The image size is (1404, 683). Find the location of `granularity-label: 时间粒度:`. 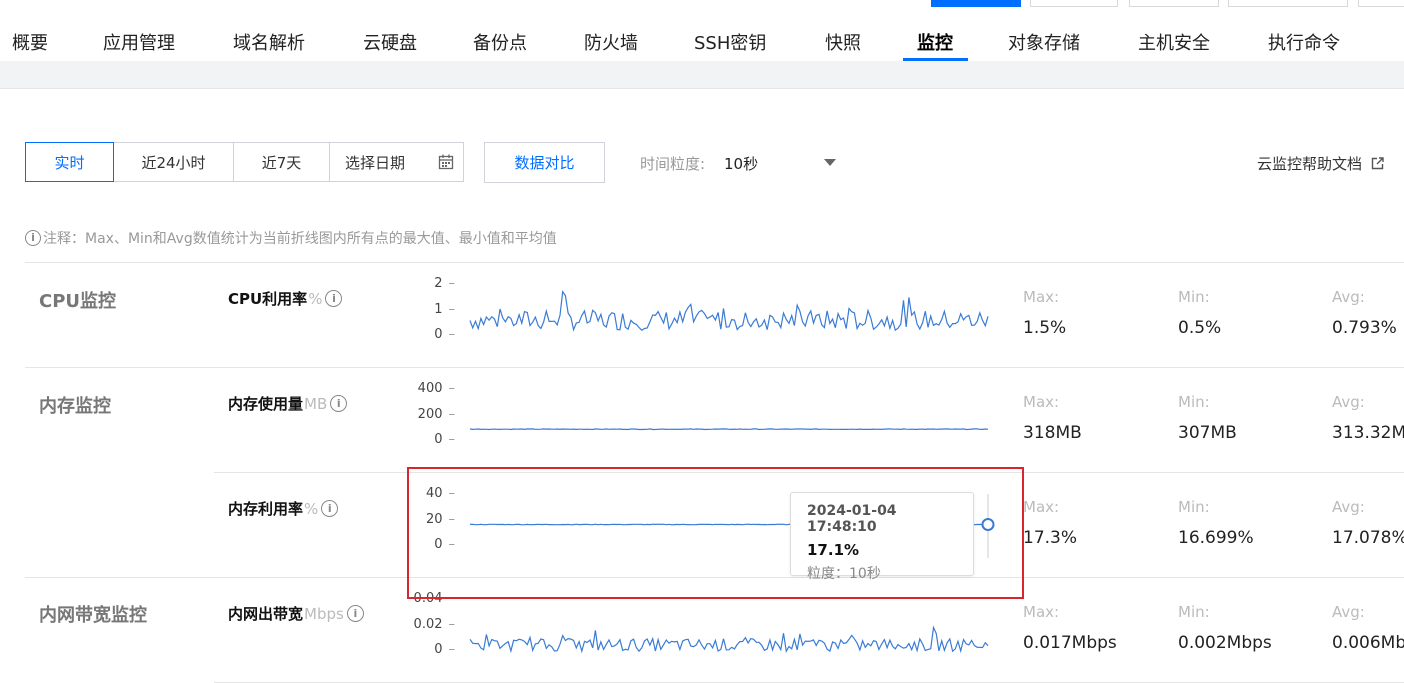

granularity-label: 时间粒度: is located at coordinates (673, 164).